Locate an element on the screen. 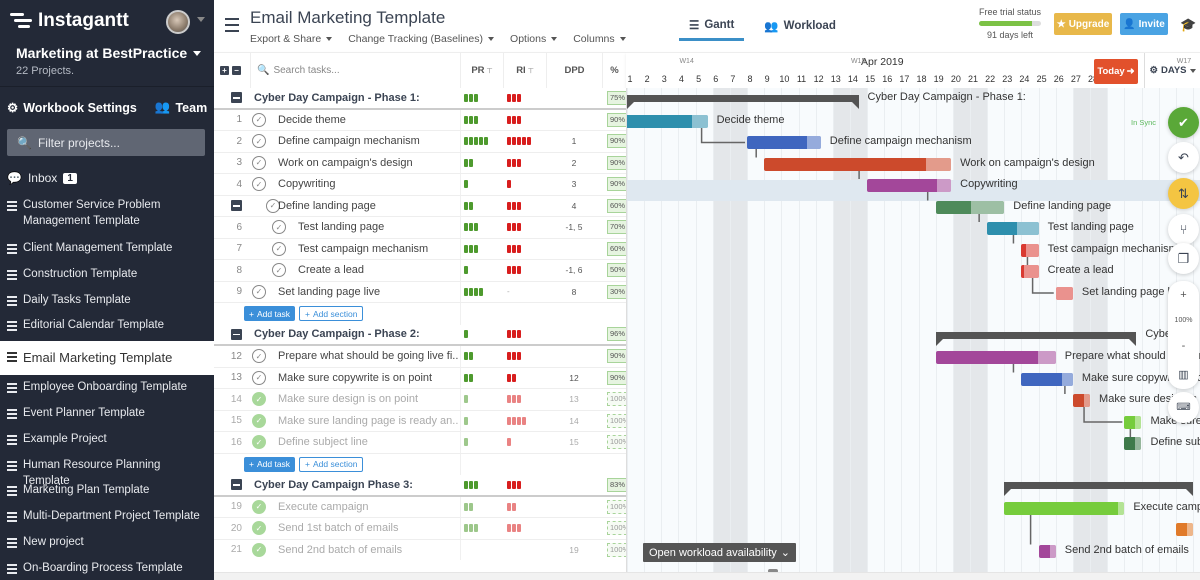 Image resolution: width=1200 pixels, height=580 pixels. zoom-in-button: + is located at coordinates (1183, 295).